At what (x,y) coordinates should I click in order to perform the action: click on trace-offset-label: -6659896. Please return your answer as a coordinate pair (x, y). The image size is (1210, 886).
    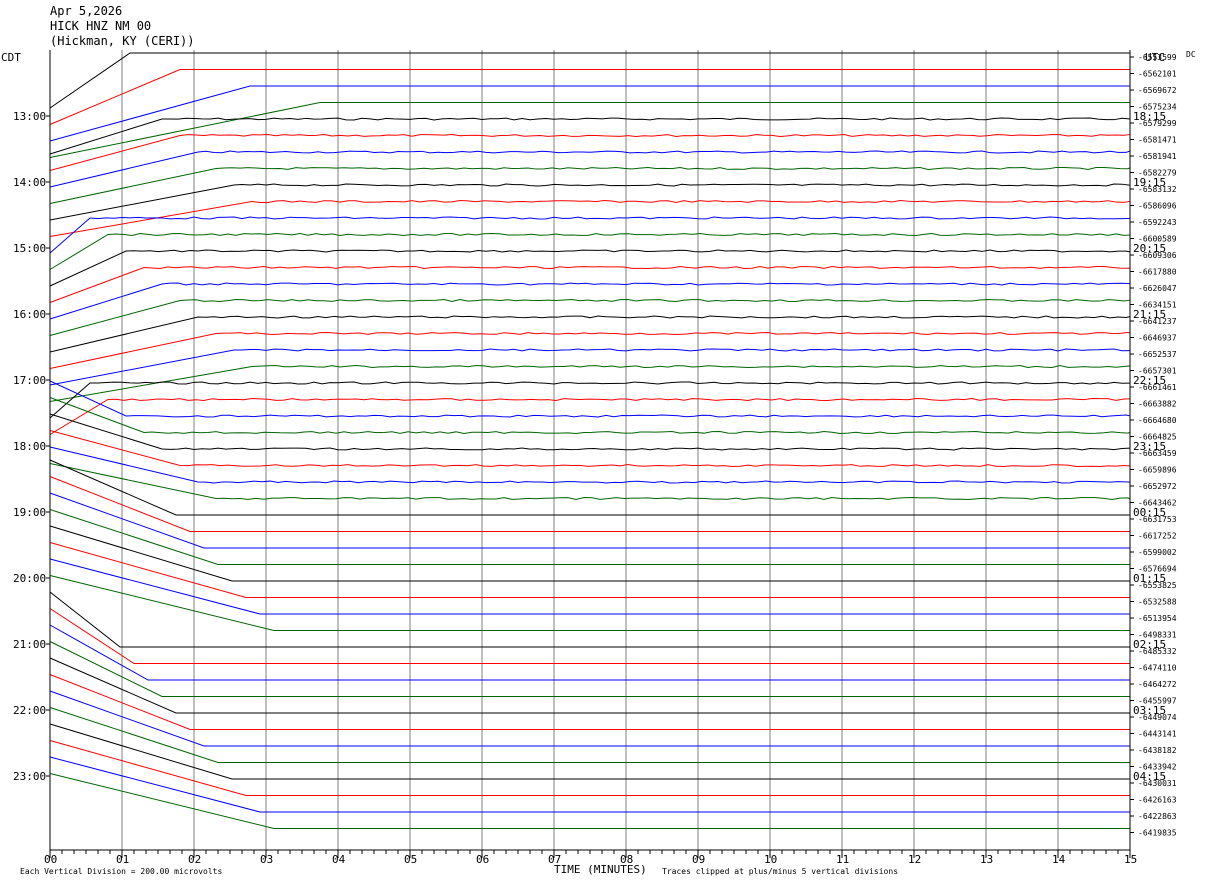
    Looking at the image, I should click on (1157, 470).